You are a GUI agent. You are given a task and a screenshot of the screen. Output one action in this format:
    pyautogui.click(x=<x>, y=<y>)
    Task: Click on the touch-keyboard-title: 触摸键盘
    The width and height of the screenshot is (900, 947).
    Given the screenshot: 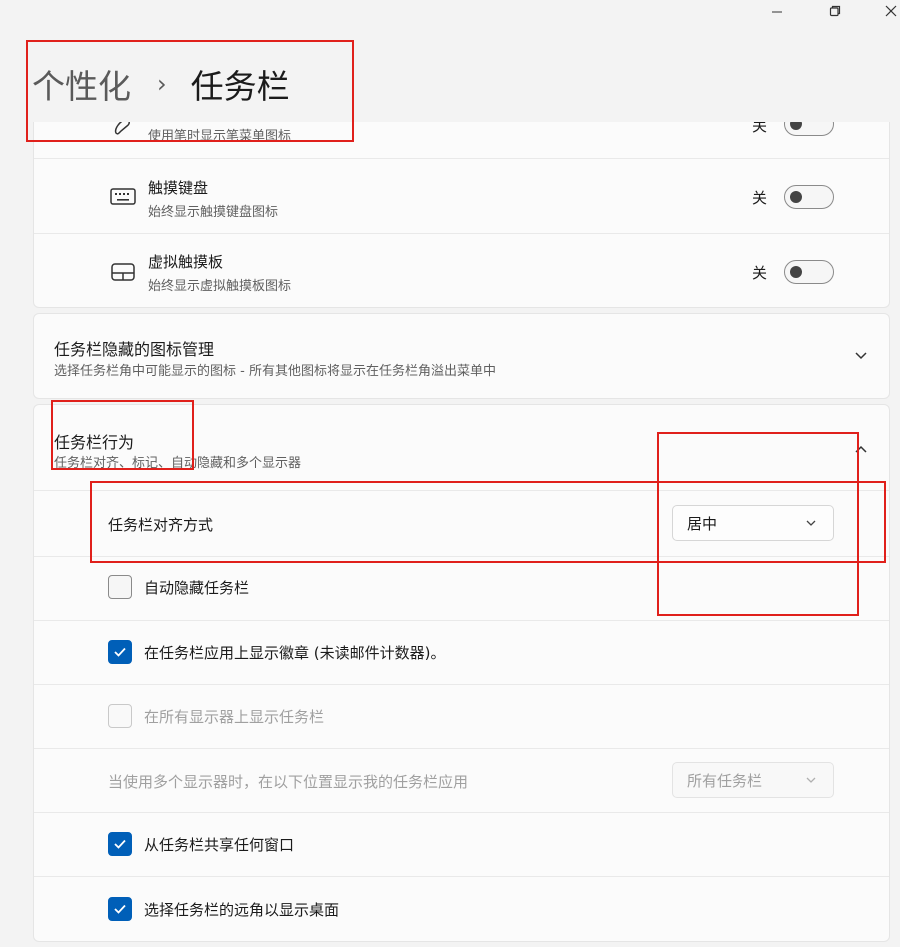 What is the action you would take?
    pyautogui.click(x=178, y=188)
    